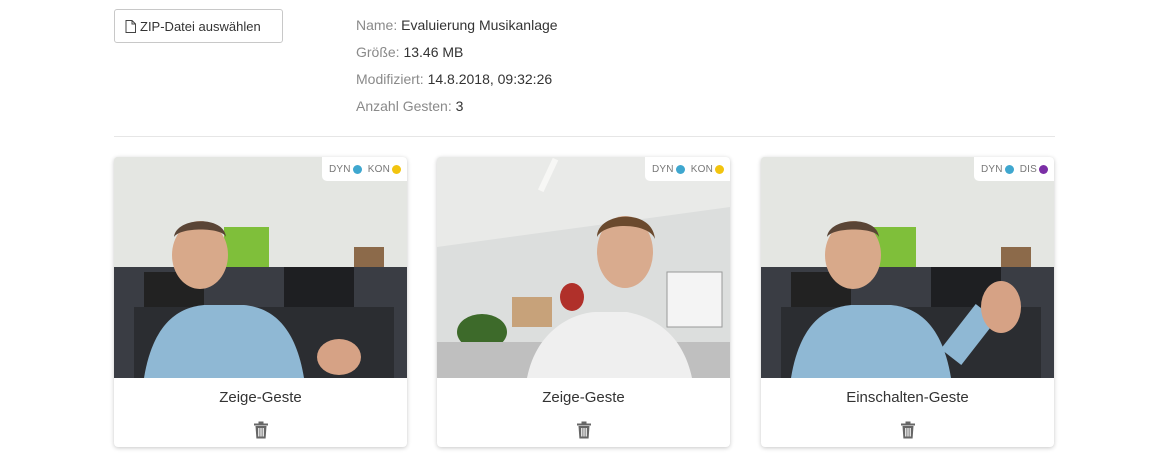 The height and width of the screenshot is (460, 1170). What do you see at coordinates (378, 52) in the screenshot?
I see `meta-size-label: Größe:` at bounding box center [378, 52].